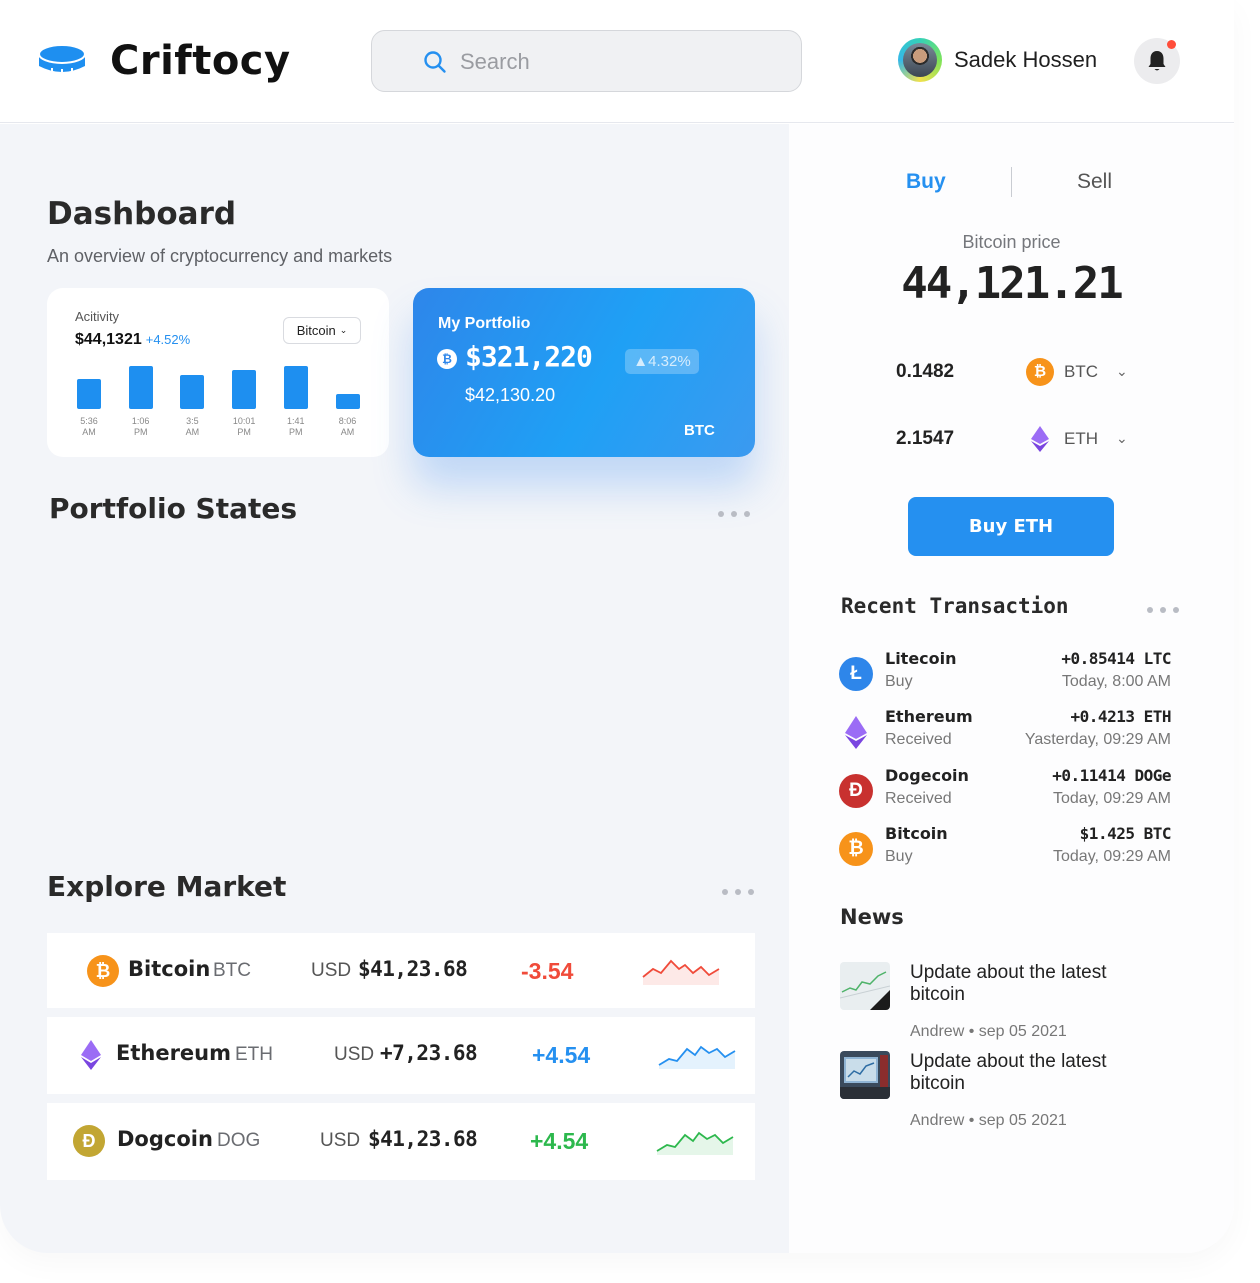 This screenshot has width=1260, height=1283. I want to click on transaction-coin: Bitcoin, so click(916, 833).